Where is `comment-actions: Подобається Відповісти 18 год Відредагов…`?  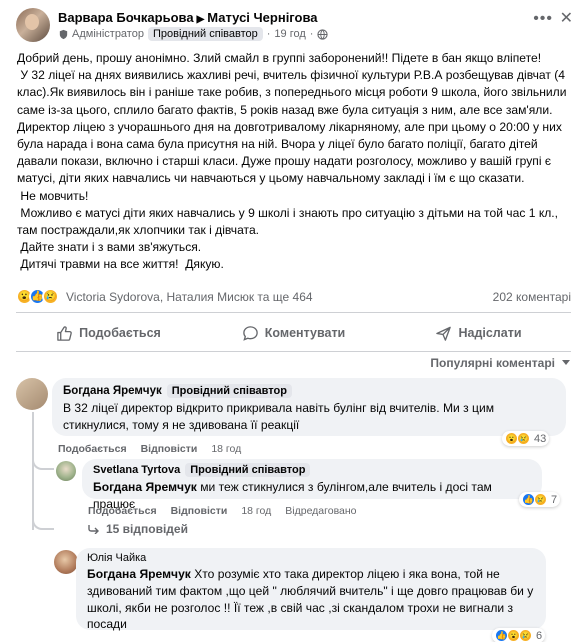 comment-actions: Подобається Відповісти 18 год Відредагов… is located at coordinates (222, 511).